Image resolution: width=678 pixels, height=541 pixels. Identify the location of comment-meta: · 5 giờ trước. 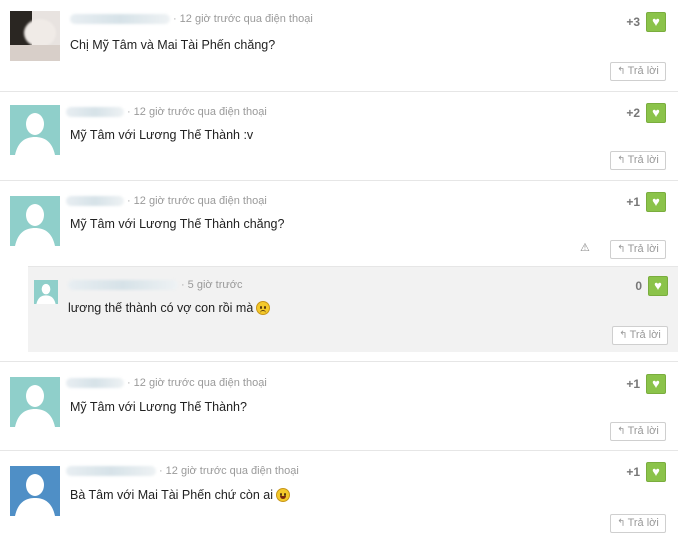
(155, 286).